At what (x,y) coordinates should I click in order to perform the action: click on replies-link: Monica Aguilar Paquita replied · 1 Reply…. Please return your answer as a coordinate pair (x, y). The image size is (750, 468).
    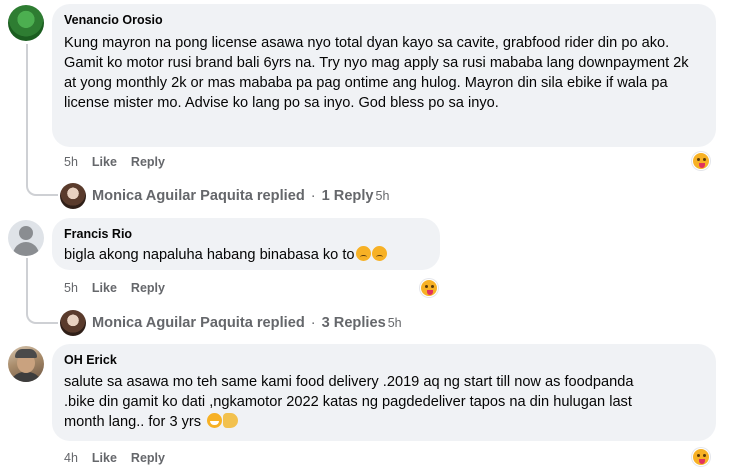
    Looking at the image, I should click on (224, 196).